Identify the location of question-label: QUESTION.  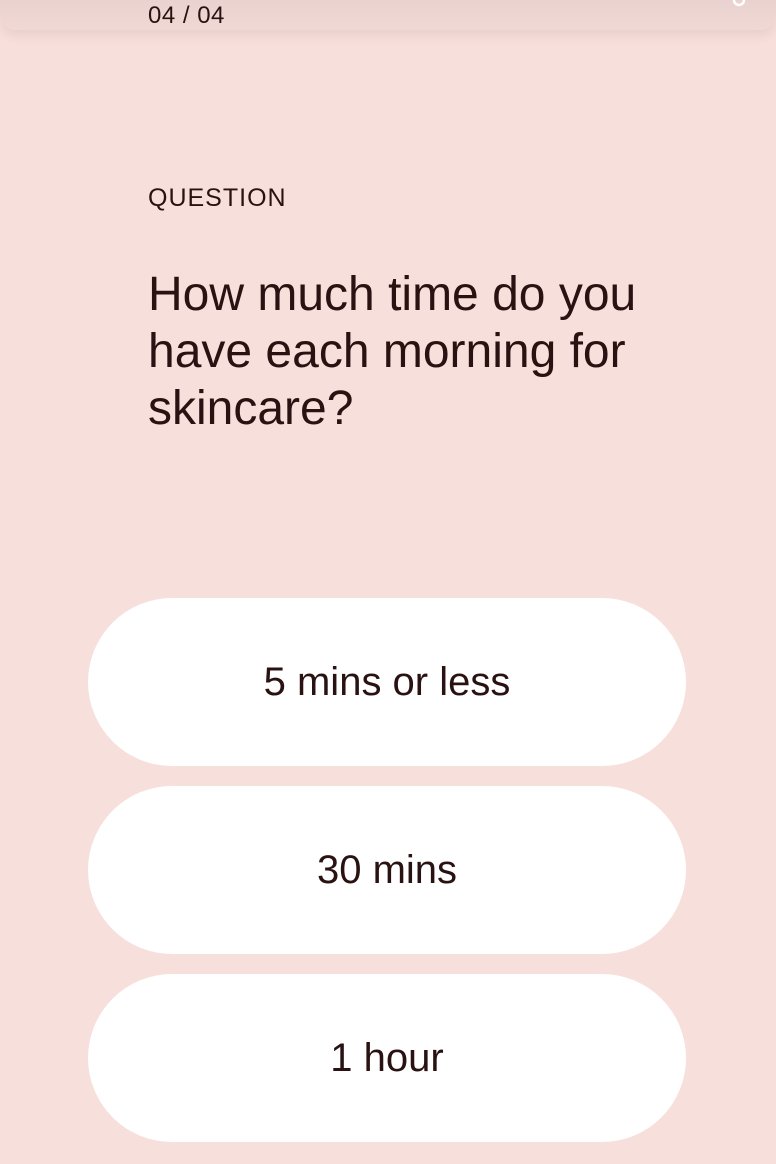
(217, 198).